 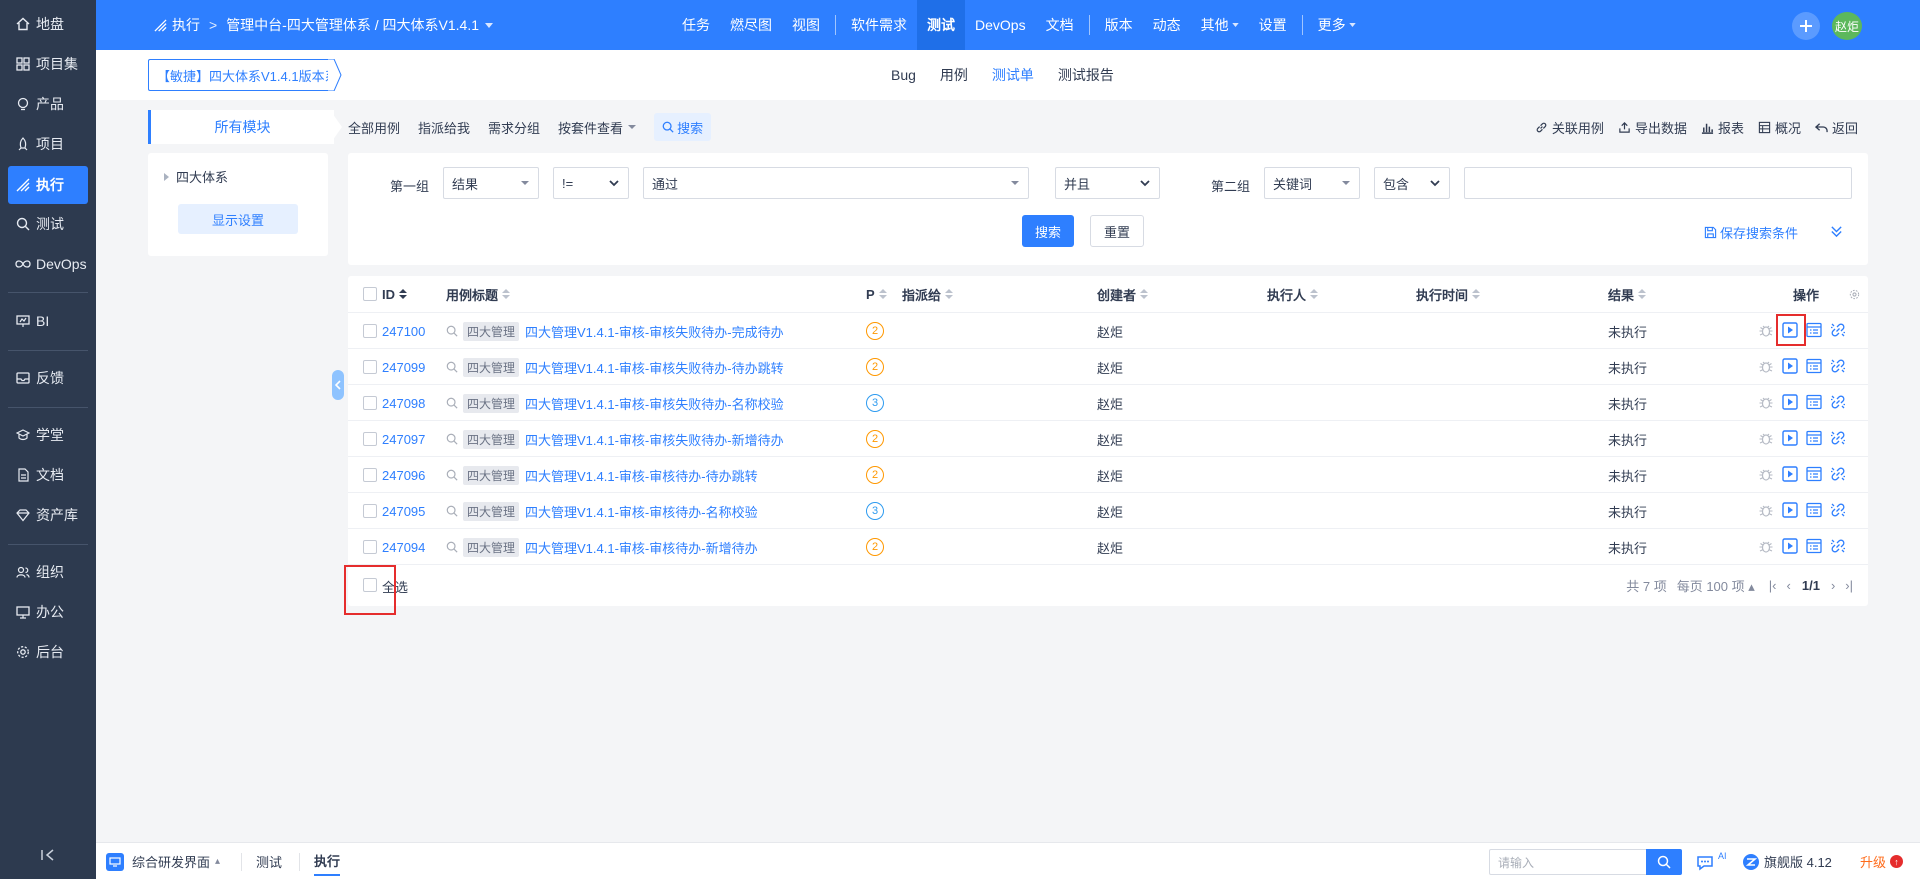 What do you see at coordinates (1833, 585) in the screenshot?
I see `next-page-icon: ›` at bounding box center [1833, 585].